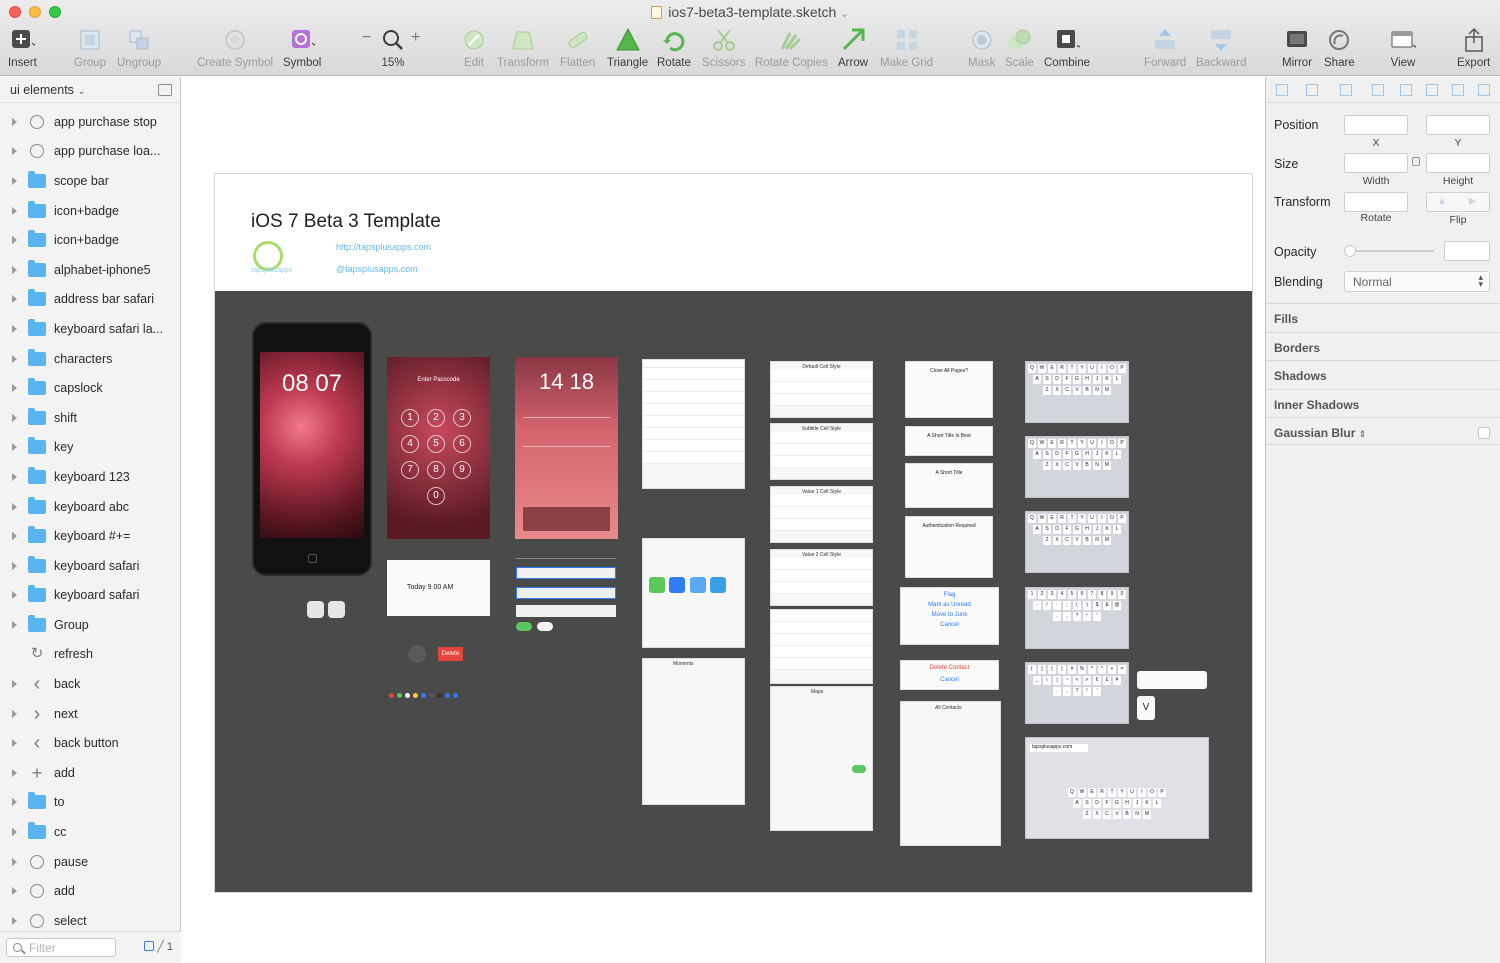 The image size is (1500, 963). What do you see at coordinates (1346, 90) in the screenshot?
I see `align-right-icon` at bounding box center [1346, 90].